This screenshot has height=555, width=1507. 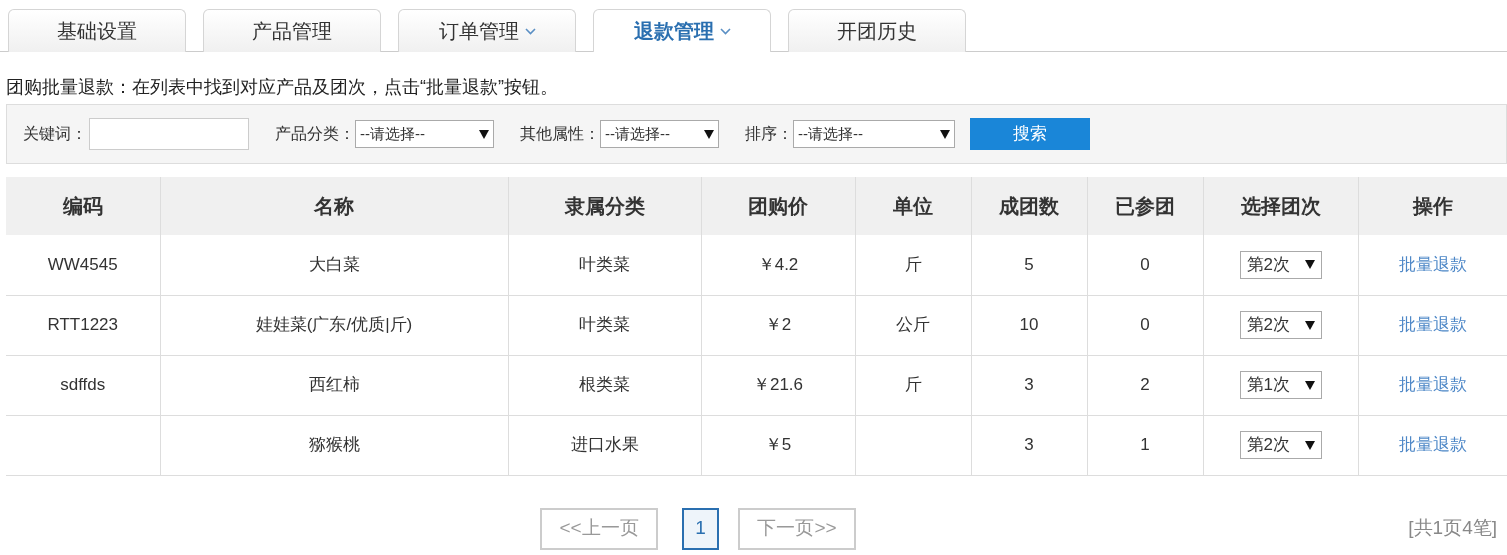 I want to click on table-cell: 猕猴桃, so click(x=334, y=445).